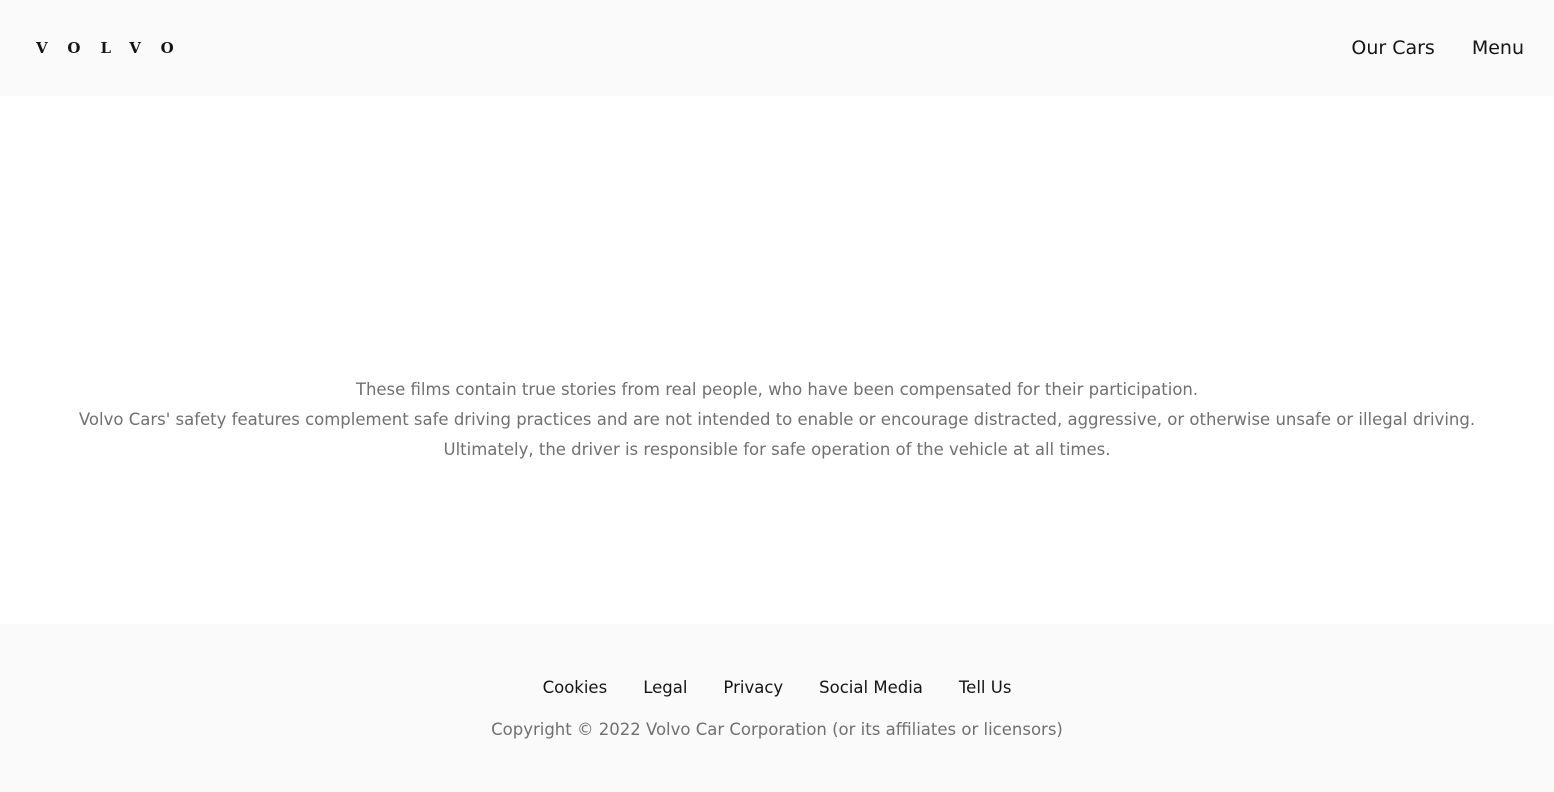 This screenshot has width=1554, height=792. Describe the element at coordinates (575, 688) in the screenshot. I see `footer-link-cookies: Cookies` at that location.